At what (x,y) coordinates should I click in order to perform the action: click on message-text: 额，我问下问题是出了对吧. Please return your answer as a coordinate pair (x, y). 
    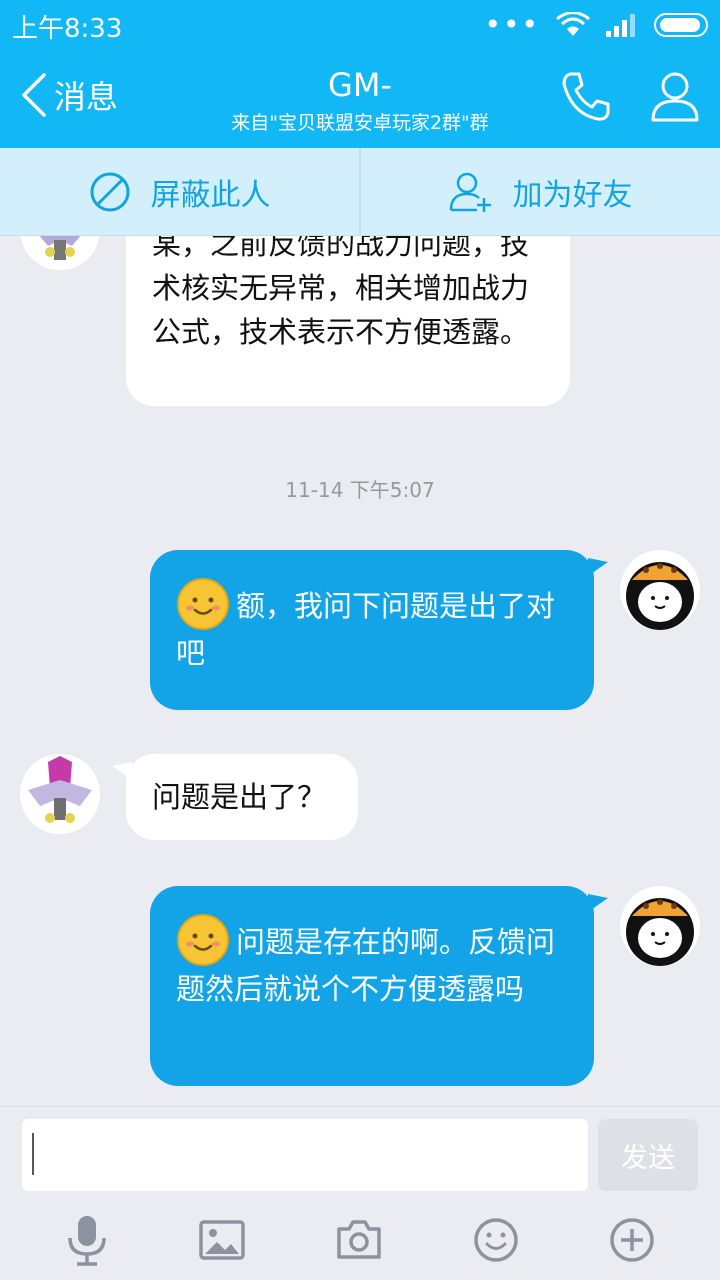
    Looking at the image, I should click on (366, 629).